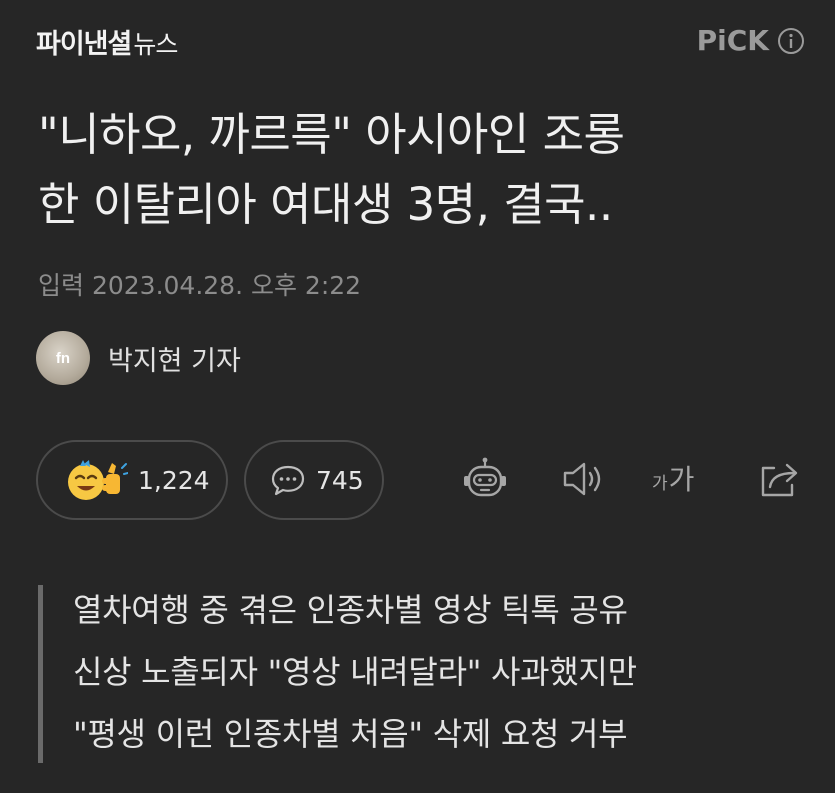 This screenshot has height=793, width=835. What do you see at coordinates (200, 285) in the screenshot?
I see `published-timestamp: 입력 2023.04.28. 오후 2:22` at bounding box center [200, 285].